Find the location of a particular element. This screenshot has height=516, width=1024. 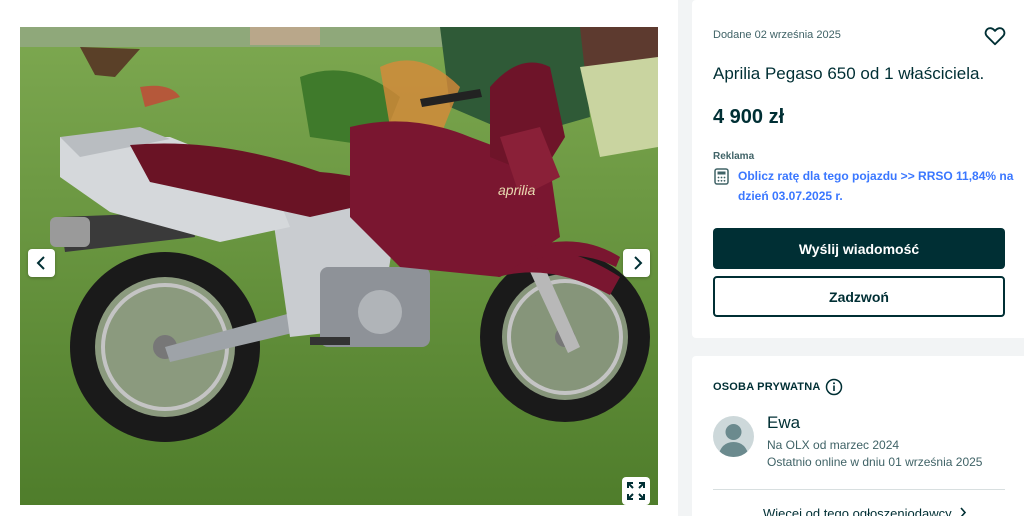

listing-date: Dodane 02 września 2025 is located at coordinates (777, 35).